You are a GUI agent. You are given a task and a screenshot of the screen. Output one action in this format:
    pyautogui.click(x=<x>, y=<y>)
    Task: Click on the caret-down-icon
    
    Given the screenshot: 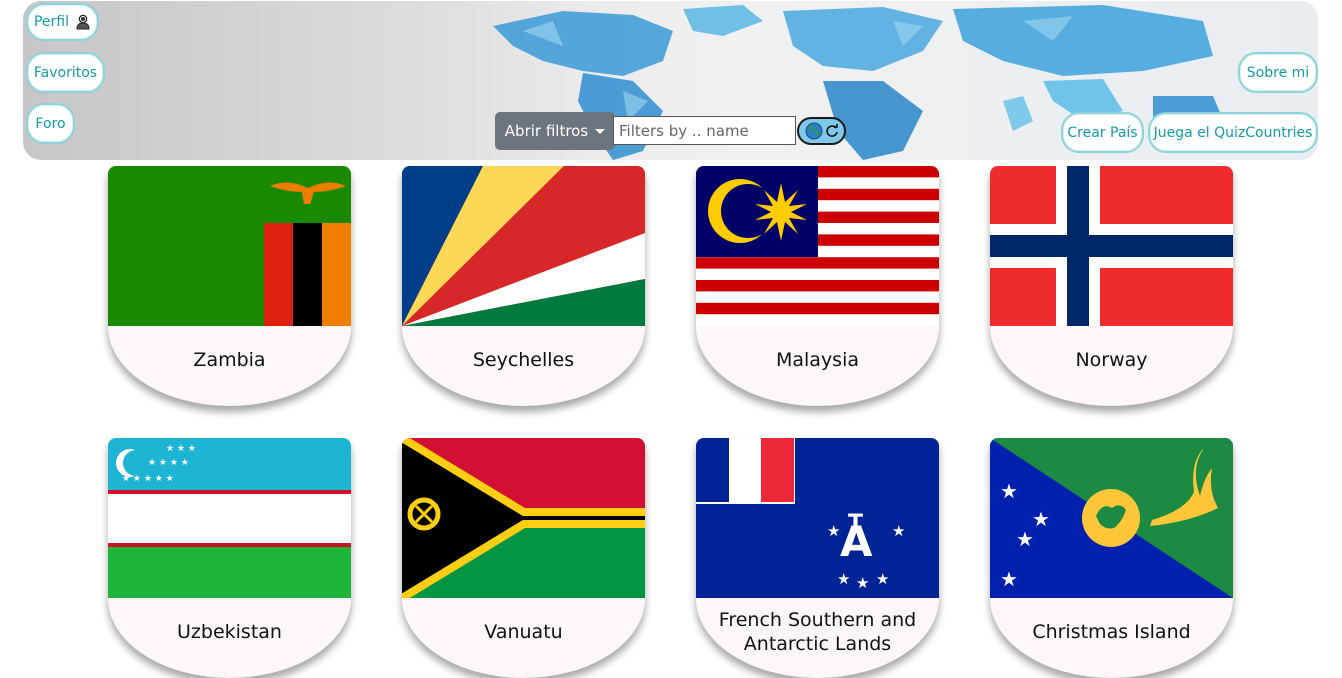 What is the action you would take?
    pyautogui.click(x=600, y=131)
    